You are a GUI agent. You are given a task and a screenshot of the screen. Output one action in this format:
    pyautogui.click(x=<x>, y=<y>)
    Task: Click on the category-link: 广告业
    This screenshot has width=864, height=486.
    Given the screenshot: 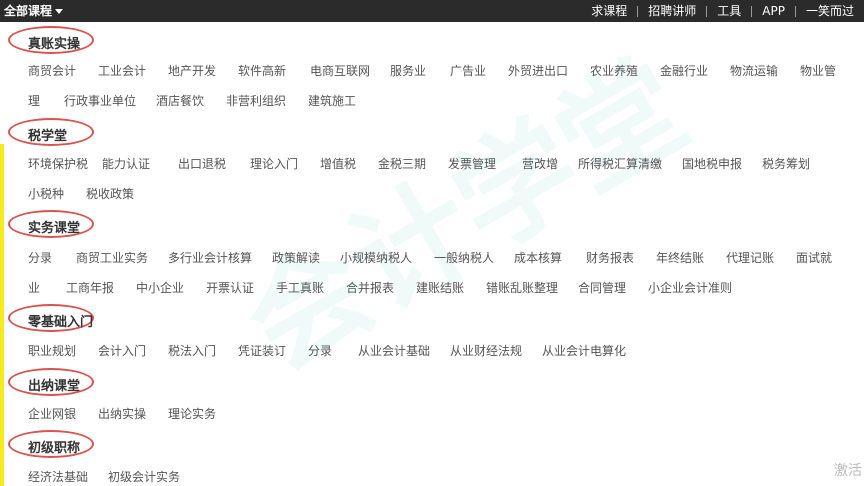 What is the action you would take?
    pyautogui.click(x=468, y=71)
    